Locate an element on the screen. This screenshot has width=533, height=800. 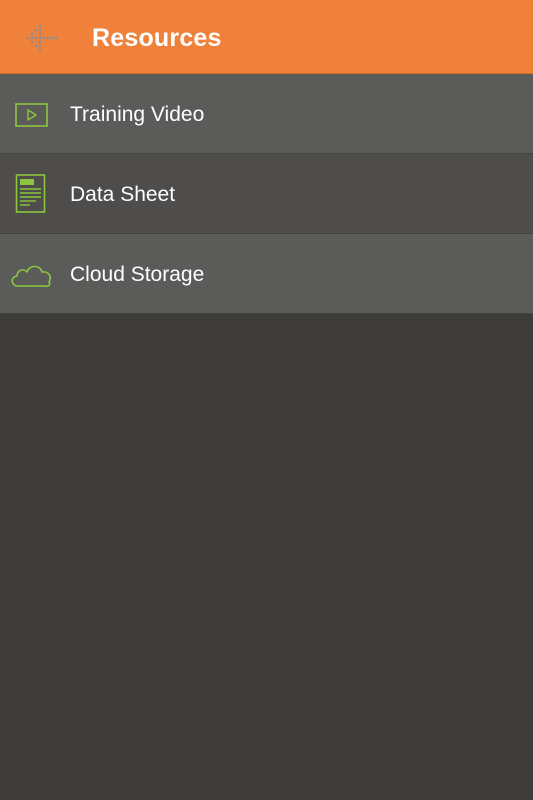
app-header: Resources is located at coordinates (266, 37).